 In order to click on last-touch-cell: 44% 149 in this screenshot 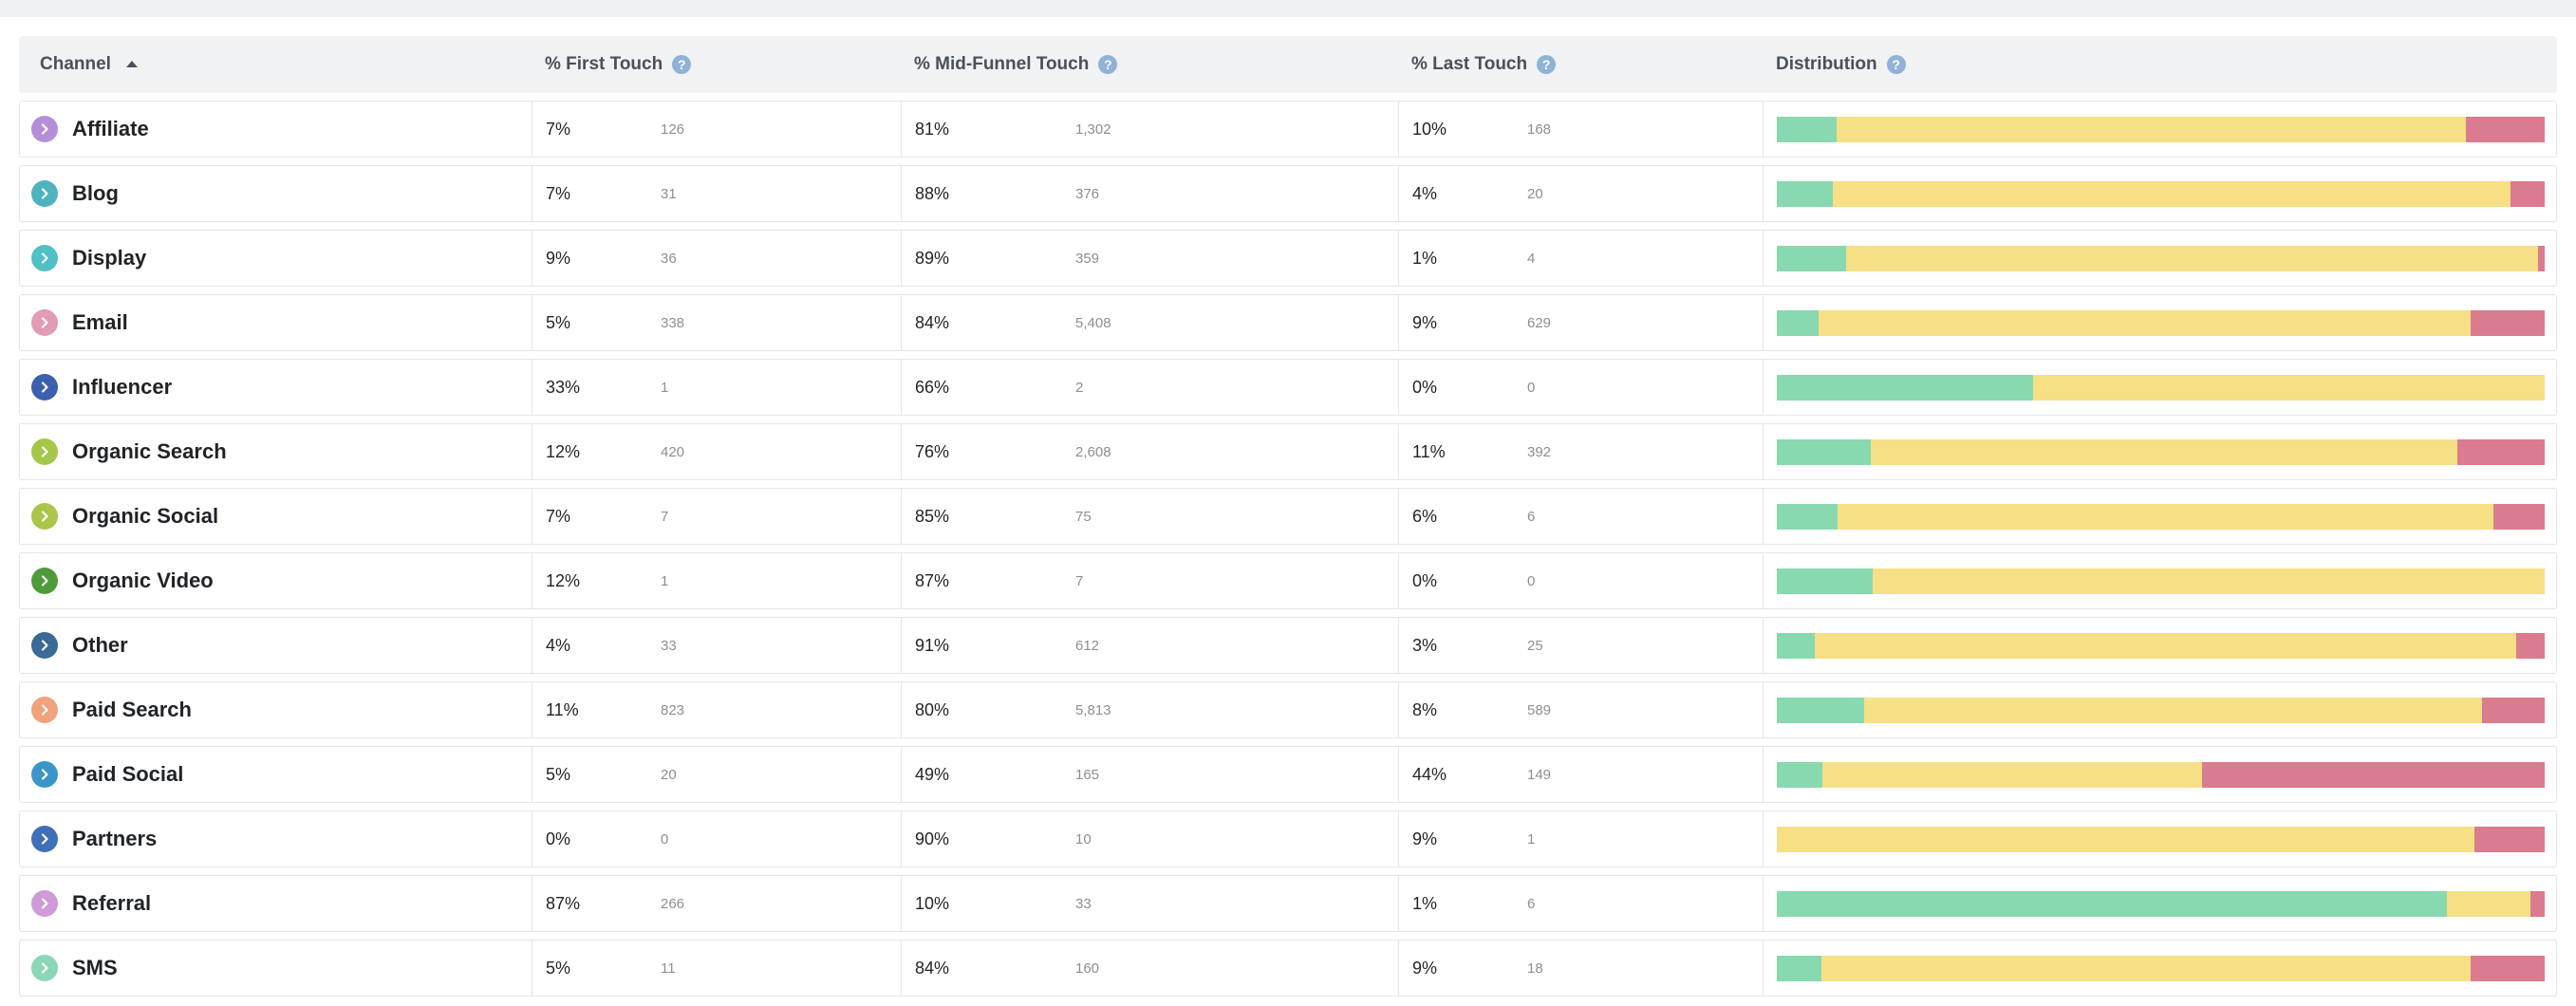, I will do `click(1582, 774)`.